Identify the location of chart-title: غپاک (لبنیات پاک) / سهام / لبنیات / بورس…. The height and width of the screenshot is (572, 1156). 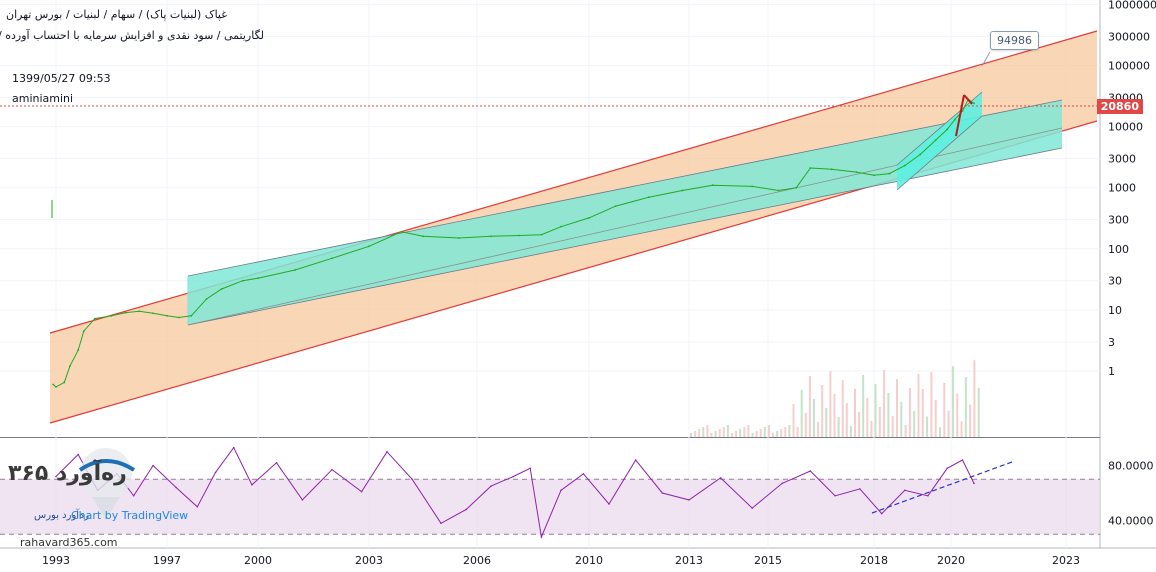
(116, 14).